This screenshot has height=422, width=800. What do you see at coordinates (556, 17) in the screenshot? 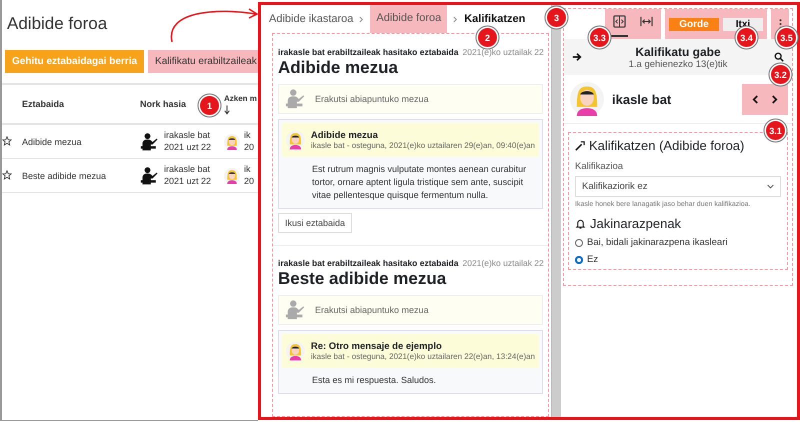
I see `callout-badge: 3` at bounding box center [556, 17].